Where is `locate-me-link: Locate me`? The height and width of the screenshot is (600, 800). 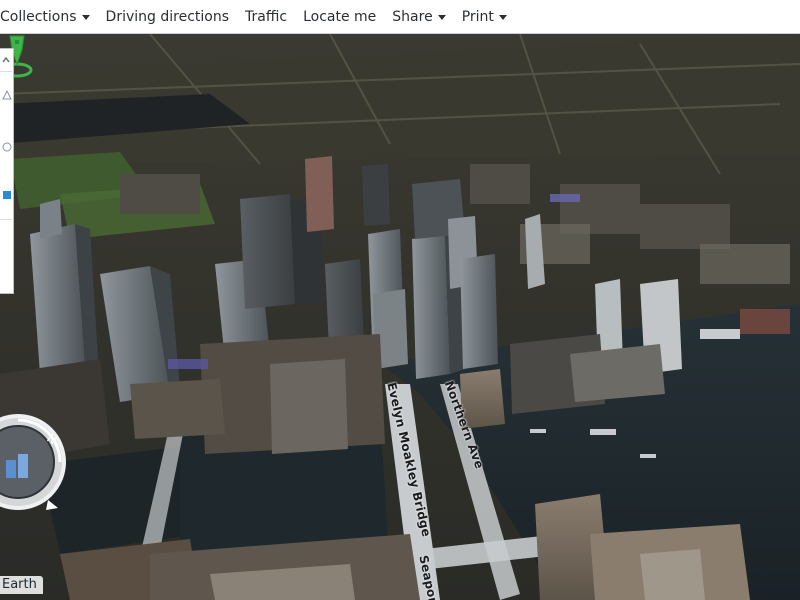 locate-me-link: Locate me is located at coordinates (339, 17).